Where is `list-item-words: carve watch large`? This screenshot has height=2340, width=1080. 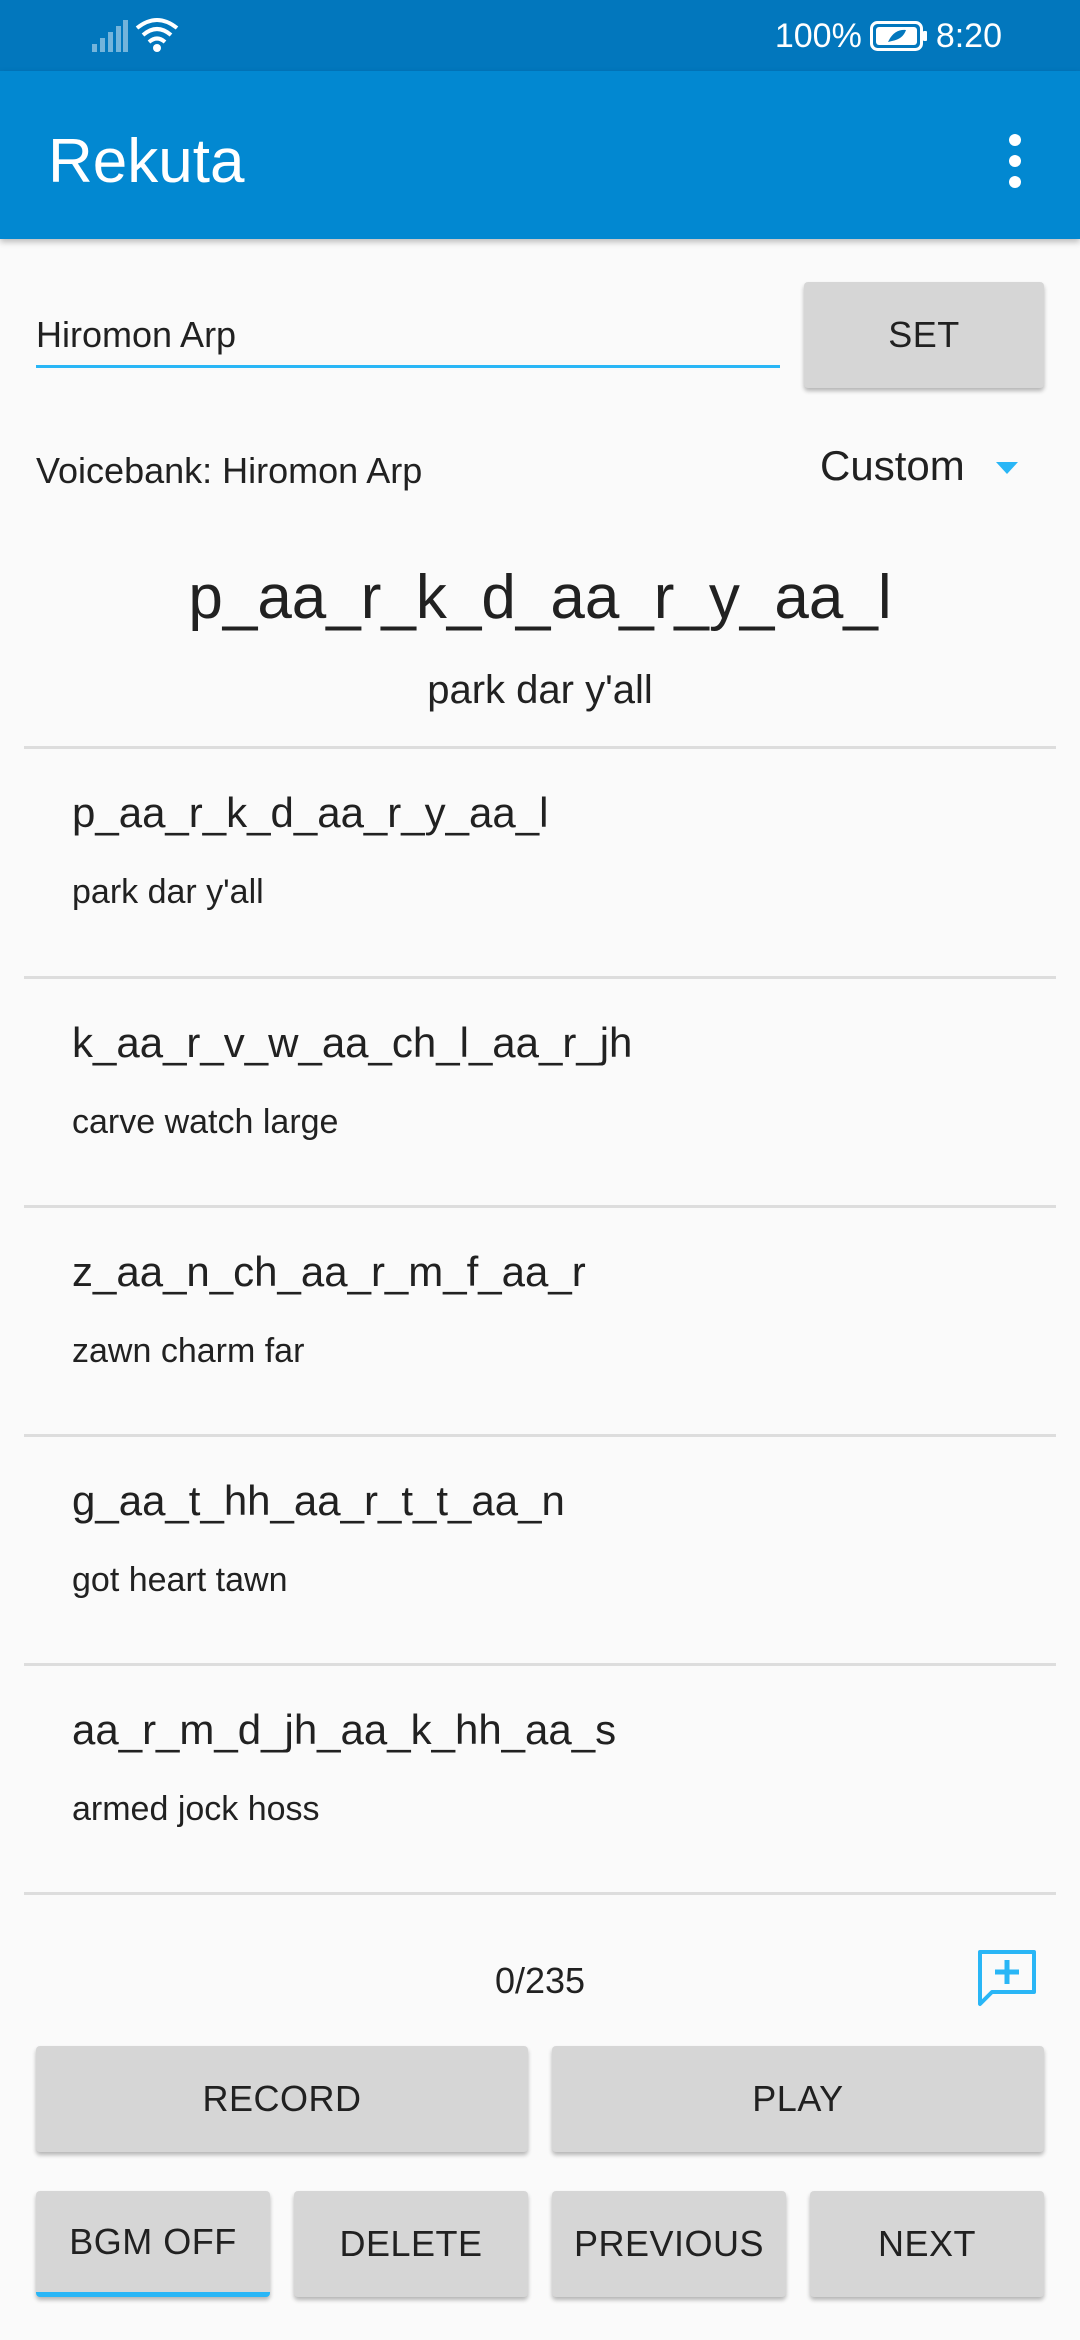
list-item-words: carve watch large is located at coordinates (205, 1122).